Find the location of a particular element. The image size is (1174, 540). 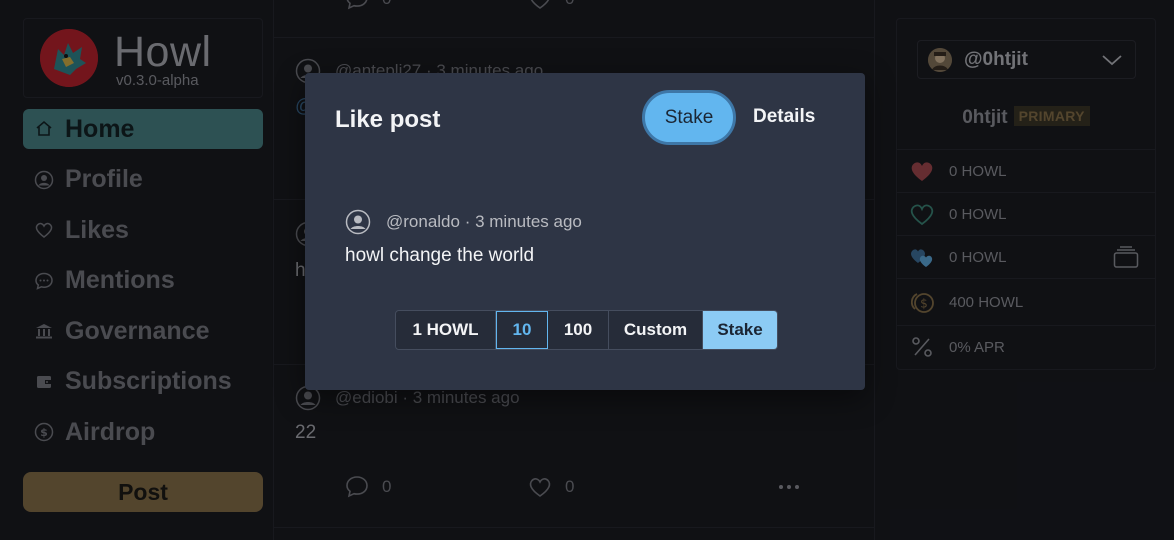

tab-stake: Stake is located at coordinates (689, 117).